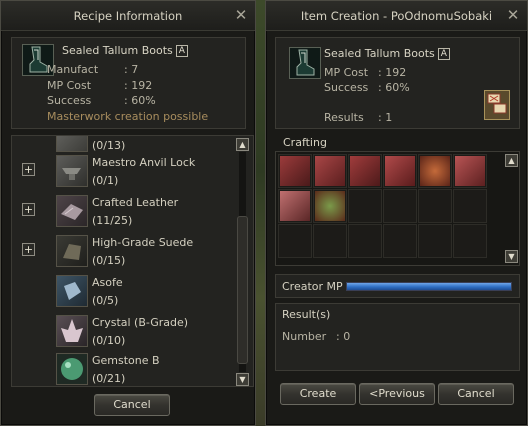 The height and width of the screenshot is (426, 528). I want to click on creation-window-title: Item Creation - PoOdnomuSobaki, so click(396, 15).